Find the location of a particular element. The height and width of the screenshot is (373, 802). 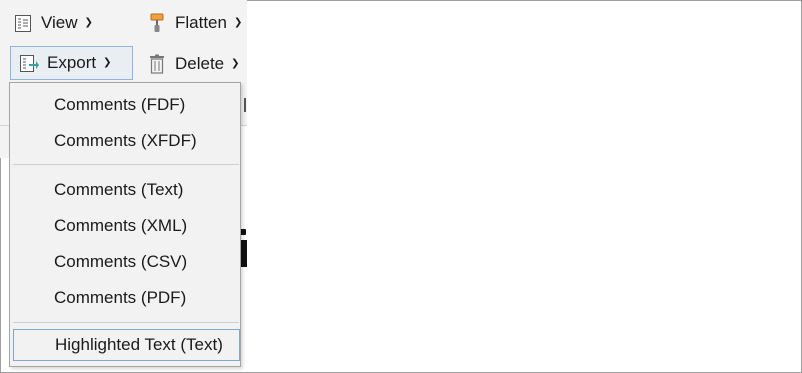

export-document-icon is located at coordinates (29, 63).